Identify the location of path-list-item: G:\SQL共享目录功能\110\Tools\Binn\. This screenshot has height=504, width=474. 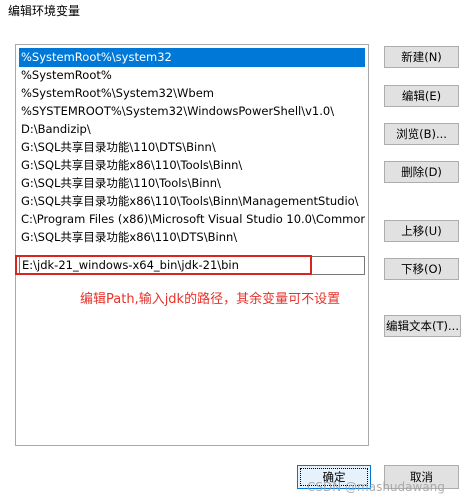
(192, 183).